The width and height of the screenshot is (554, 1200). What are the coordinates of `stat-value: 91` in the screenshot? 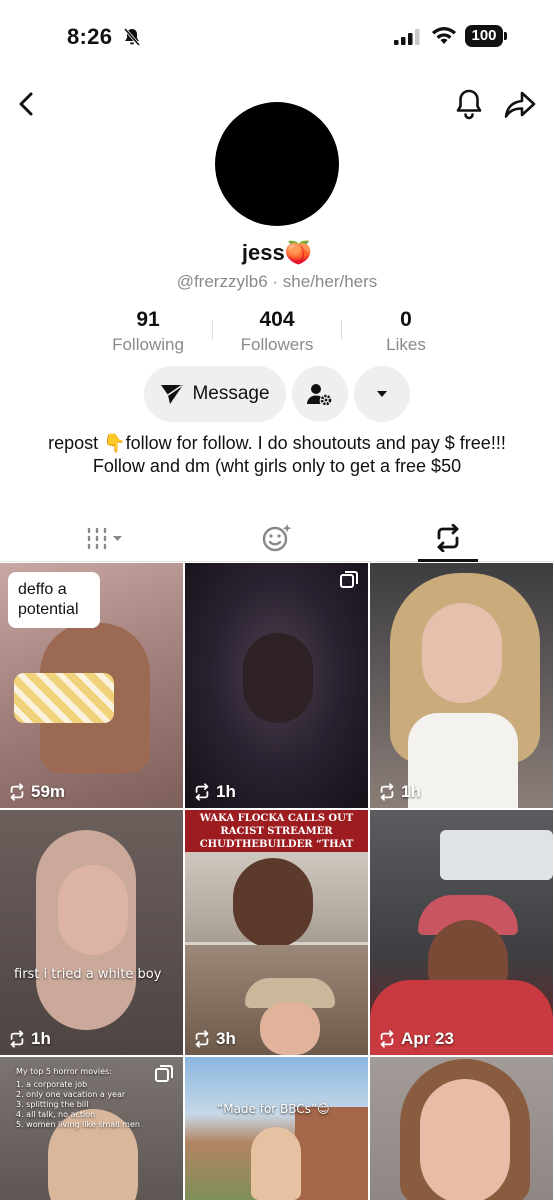 It's located at (148, 319).